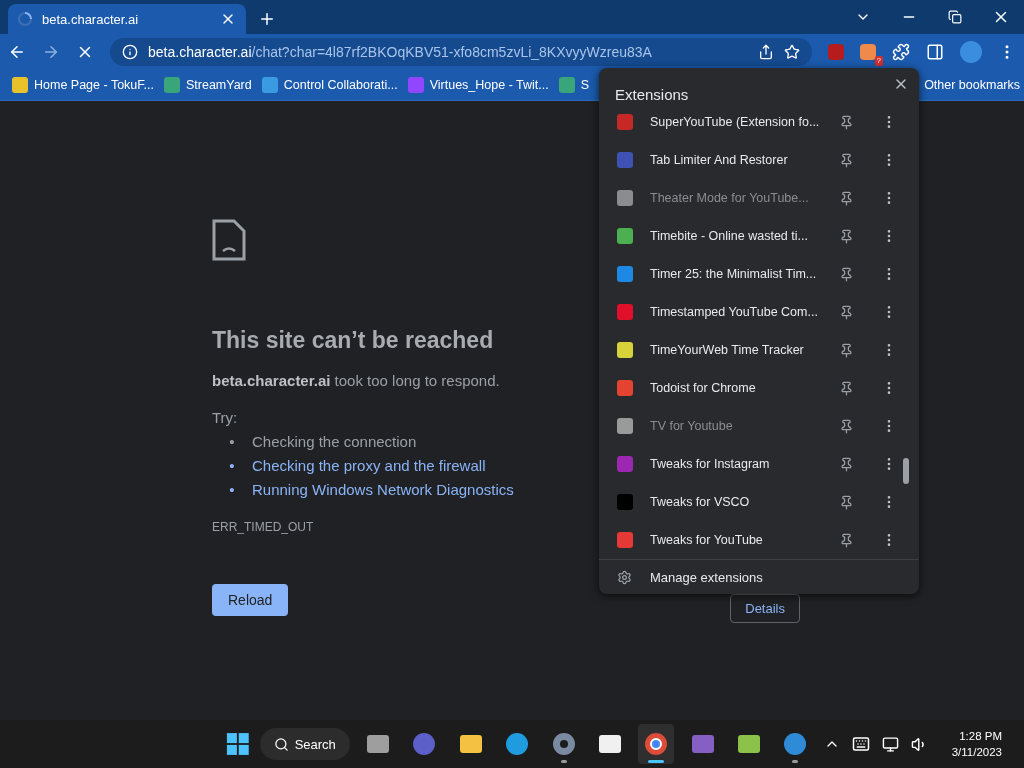  Describe the element at coordinates (878, 61) in the screenshot. I see `extension-badge: ?` at that location.